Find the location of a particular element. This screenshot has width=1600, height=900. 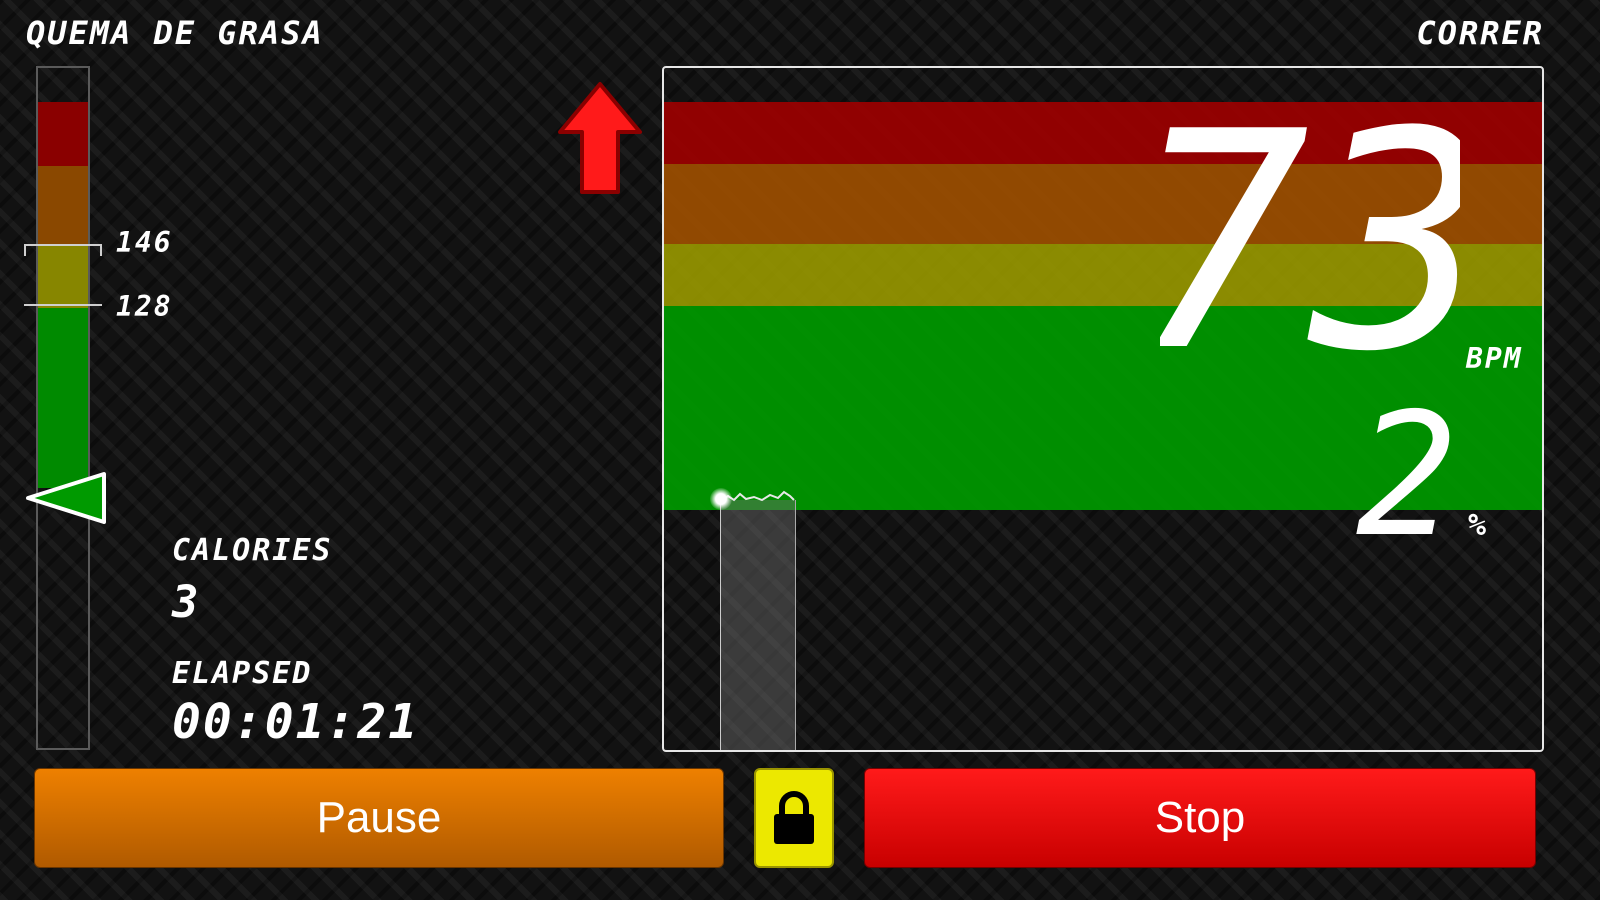

mode-title: QUEMA DE GRASA is located at coordinates (175, 33).